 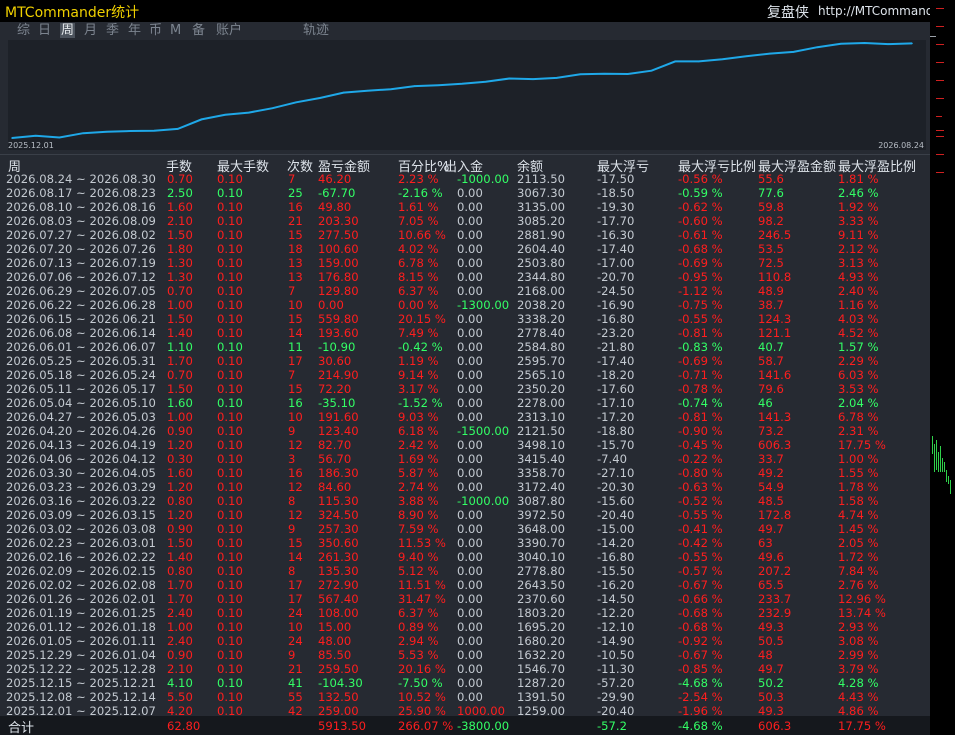 I want to click on cell-pnl: 49.80, so click(x=335, y=207).